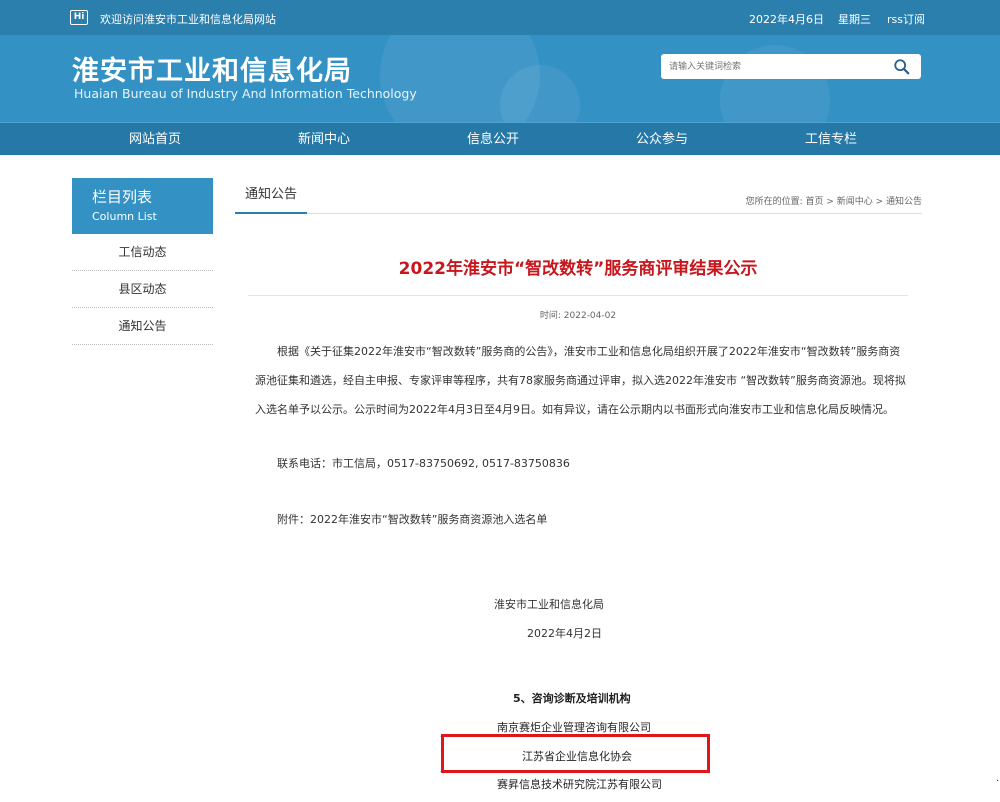 This screenshot has height=802, width=1000. I want to click on current-date: 2022年4月6日, so click(786, 19).